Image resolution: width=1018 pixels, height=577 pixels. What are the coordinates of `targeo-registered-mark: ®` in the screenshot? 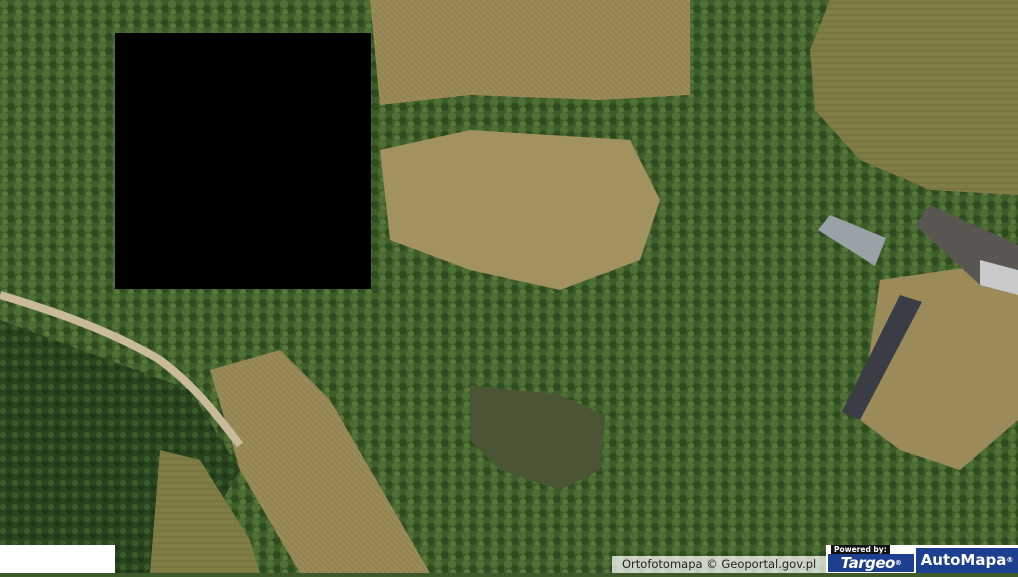 It's located at (898, 563).